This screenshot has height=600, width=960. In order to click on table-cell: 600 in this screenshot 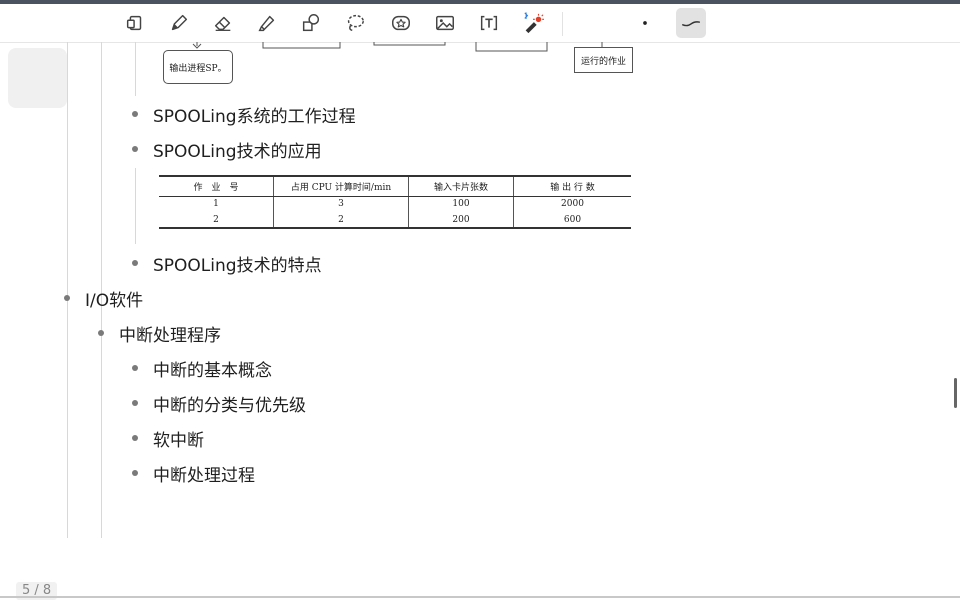, I will do `click(572, 220)`.